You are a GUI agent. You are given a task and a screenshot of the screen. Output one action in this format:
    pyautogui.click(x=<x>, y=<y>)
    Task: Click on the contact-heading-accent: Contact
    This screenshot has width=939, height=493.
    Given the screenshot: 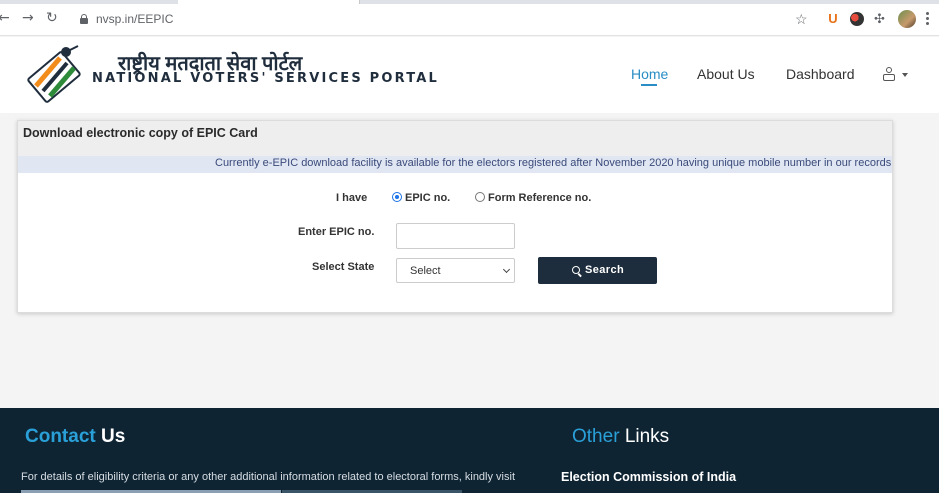 What is the action you would take?
    pyautogui.click(x=60, y=436)
    